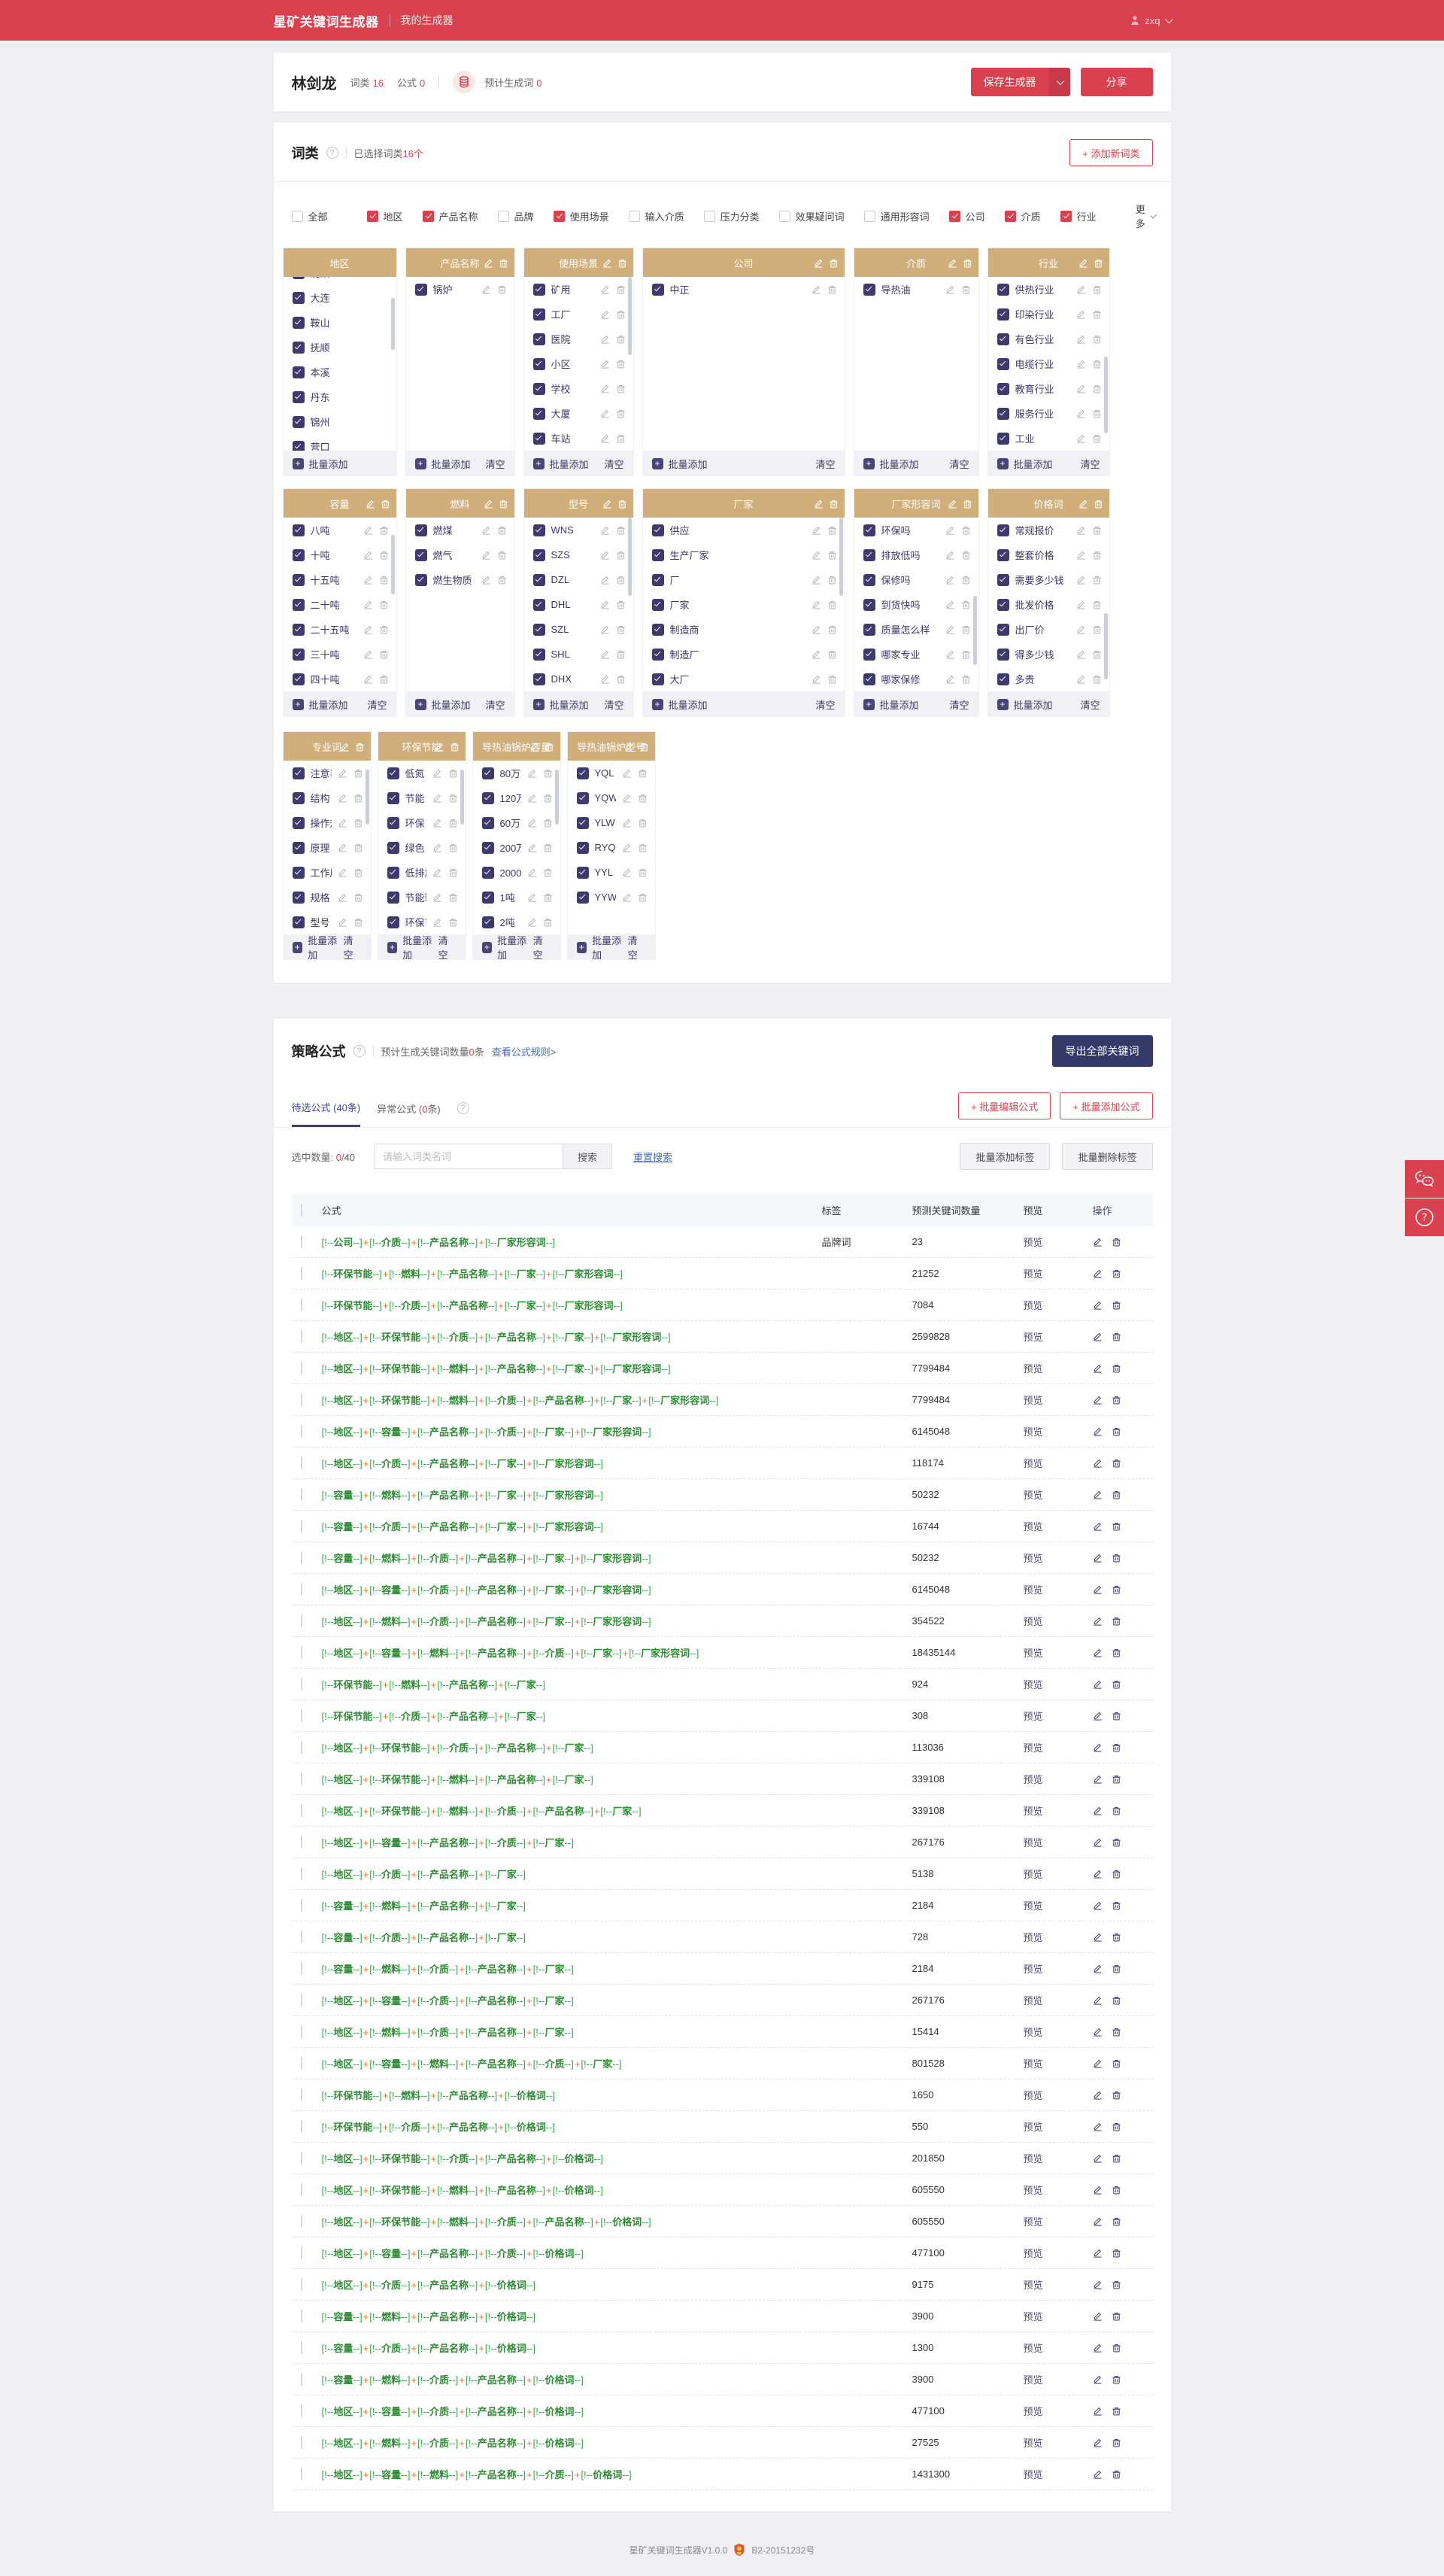 This screenshot has width=1444, height=2576. What do you see at coordinates (731, 216) in the screenshot?
I see `filter-压力分类: 压力分类` at bounding box center [731, 216].